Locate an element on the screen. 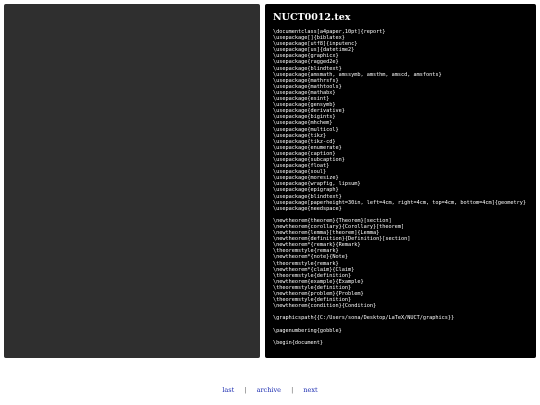  archive-link: archive is located at coordinates (269, 390).